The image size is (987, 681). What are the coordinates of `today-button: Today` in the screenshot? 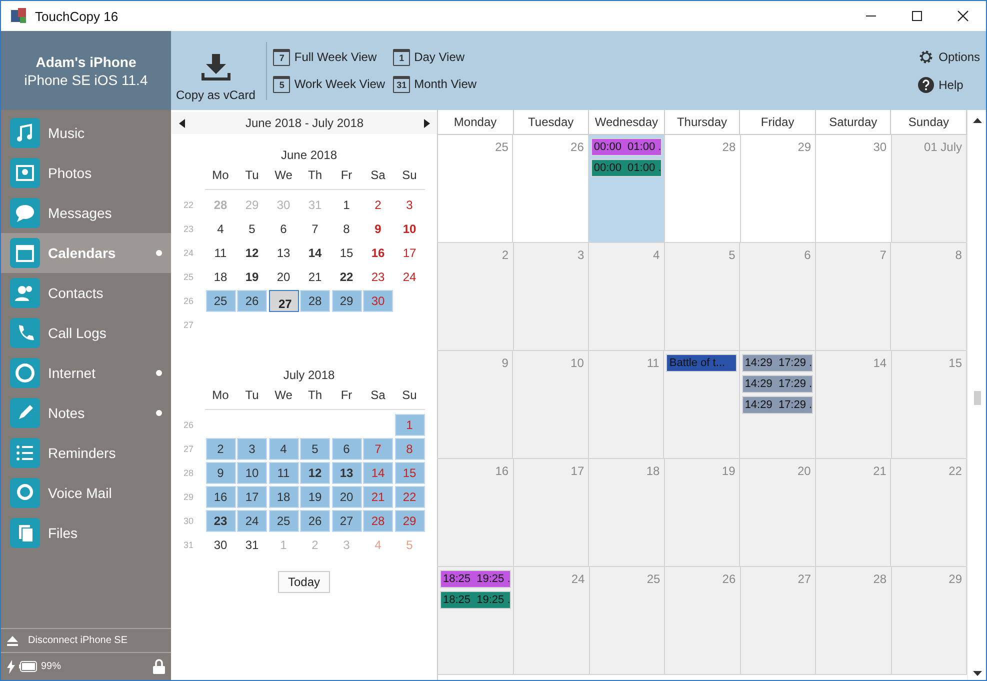 It's located at (304, 582).